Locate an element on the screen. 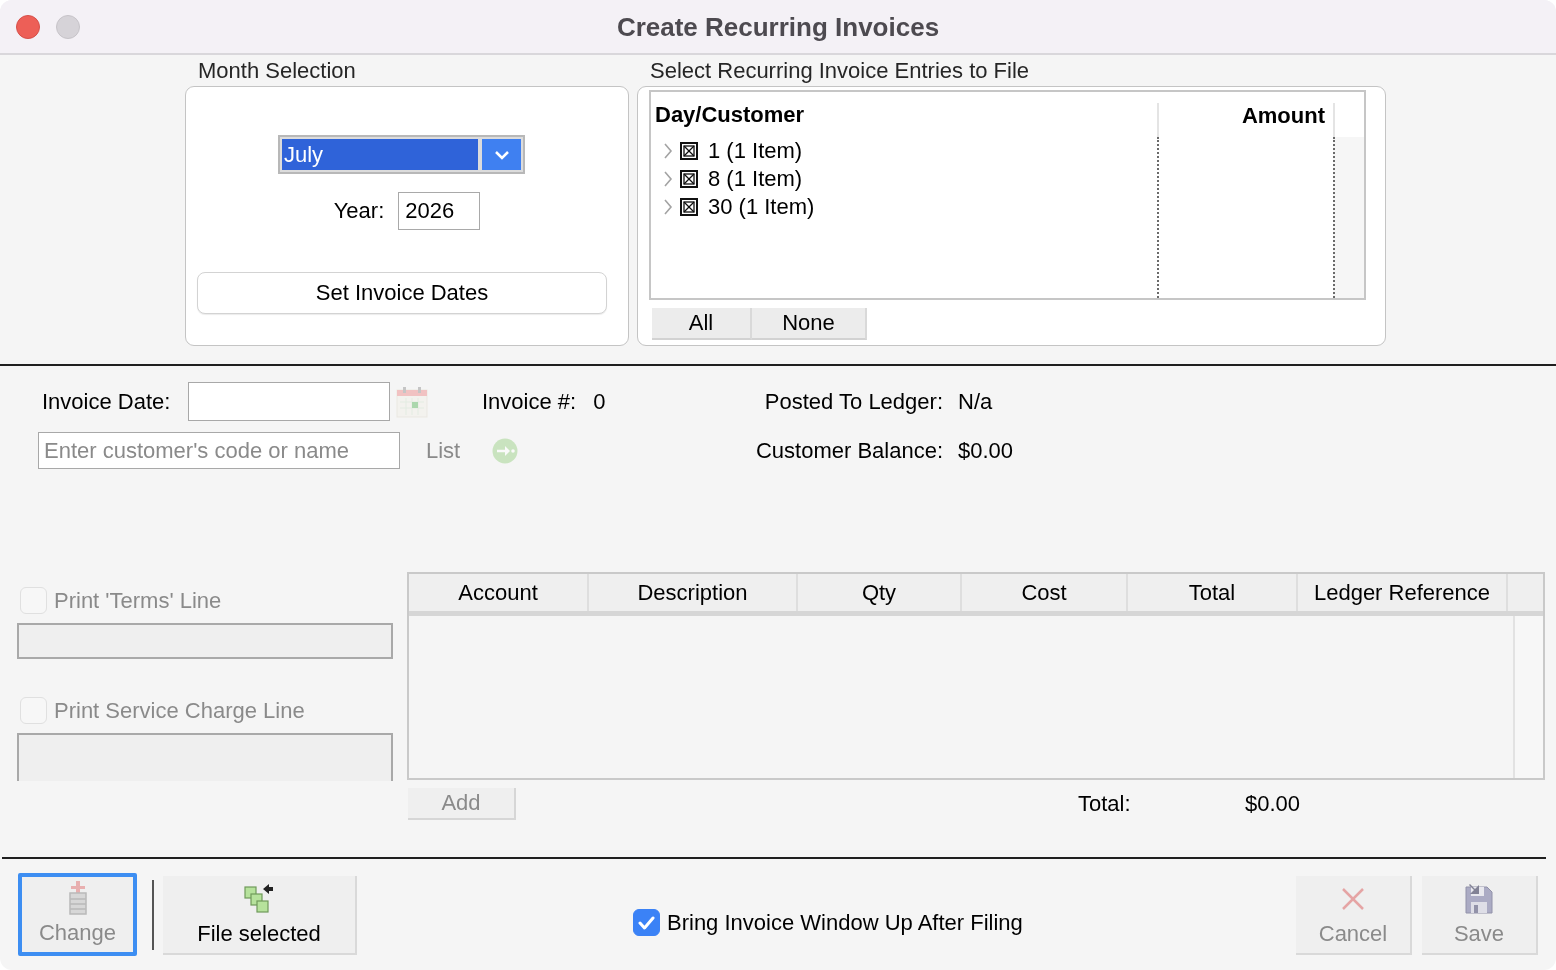  tree-row-label: 1 (1 Item) is located at coordinates (755, 151).